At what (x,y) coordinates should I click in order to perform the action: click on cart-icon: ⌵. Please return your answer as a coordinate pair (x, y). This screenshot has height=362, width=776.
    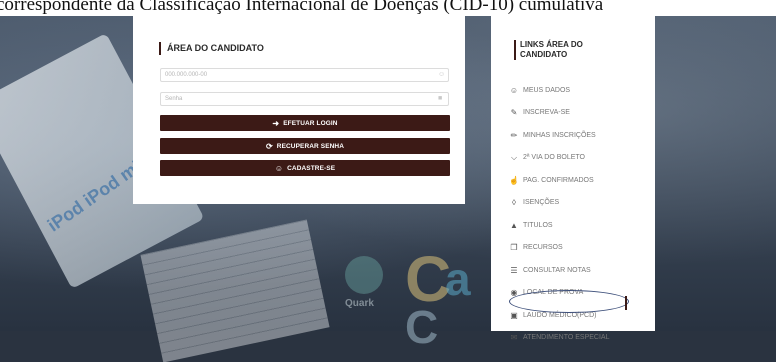
    Looking at the image, I should click on (514, 157).